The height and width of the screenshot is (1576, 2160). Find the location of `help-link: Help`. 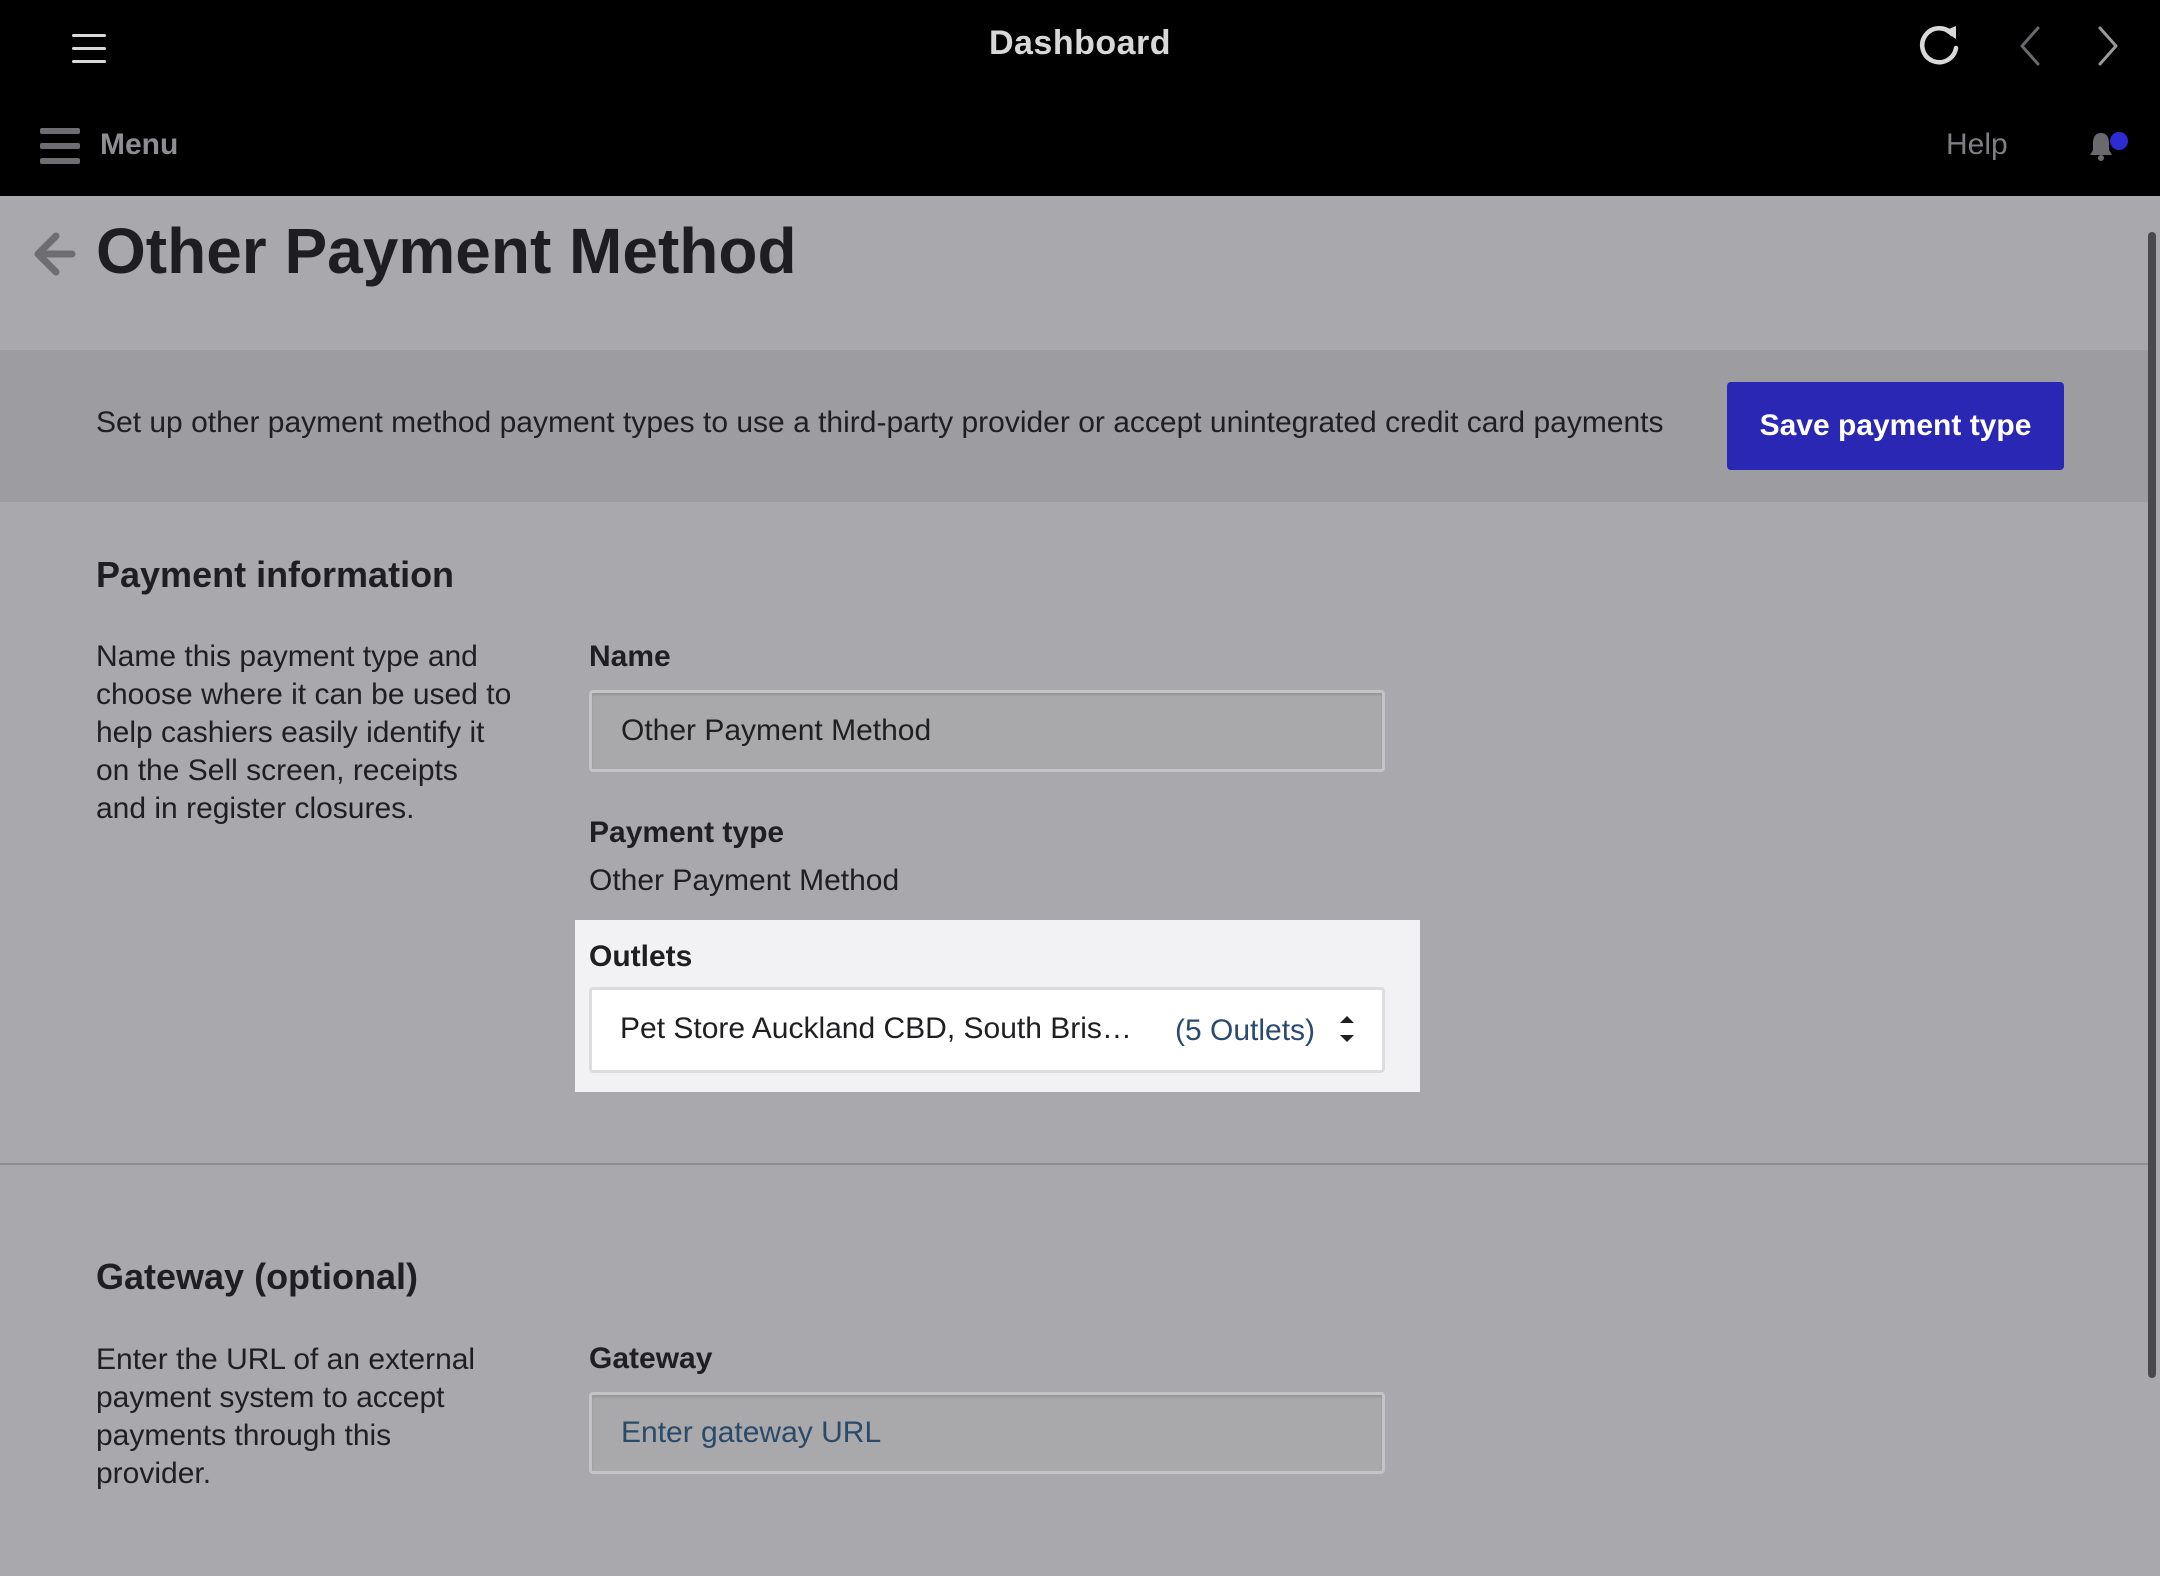

help-link: Help is located at coordinates (1977, 145).